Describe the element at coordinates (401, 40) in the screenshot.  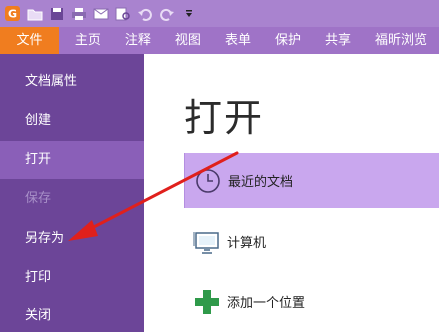
I see `tab-foxit-browse: 福昕浏览` at that location.